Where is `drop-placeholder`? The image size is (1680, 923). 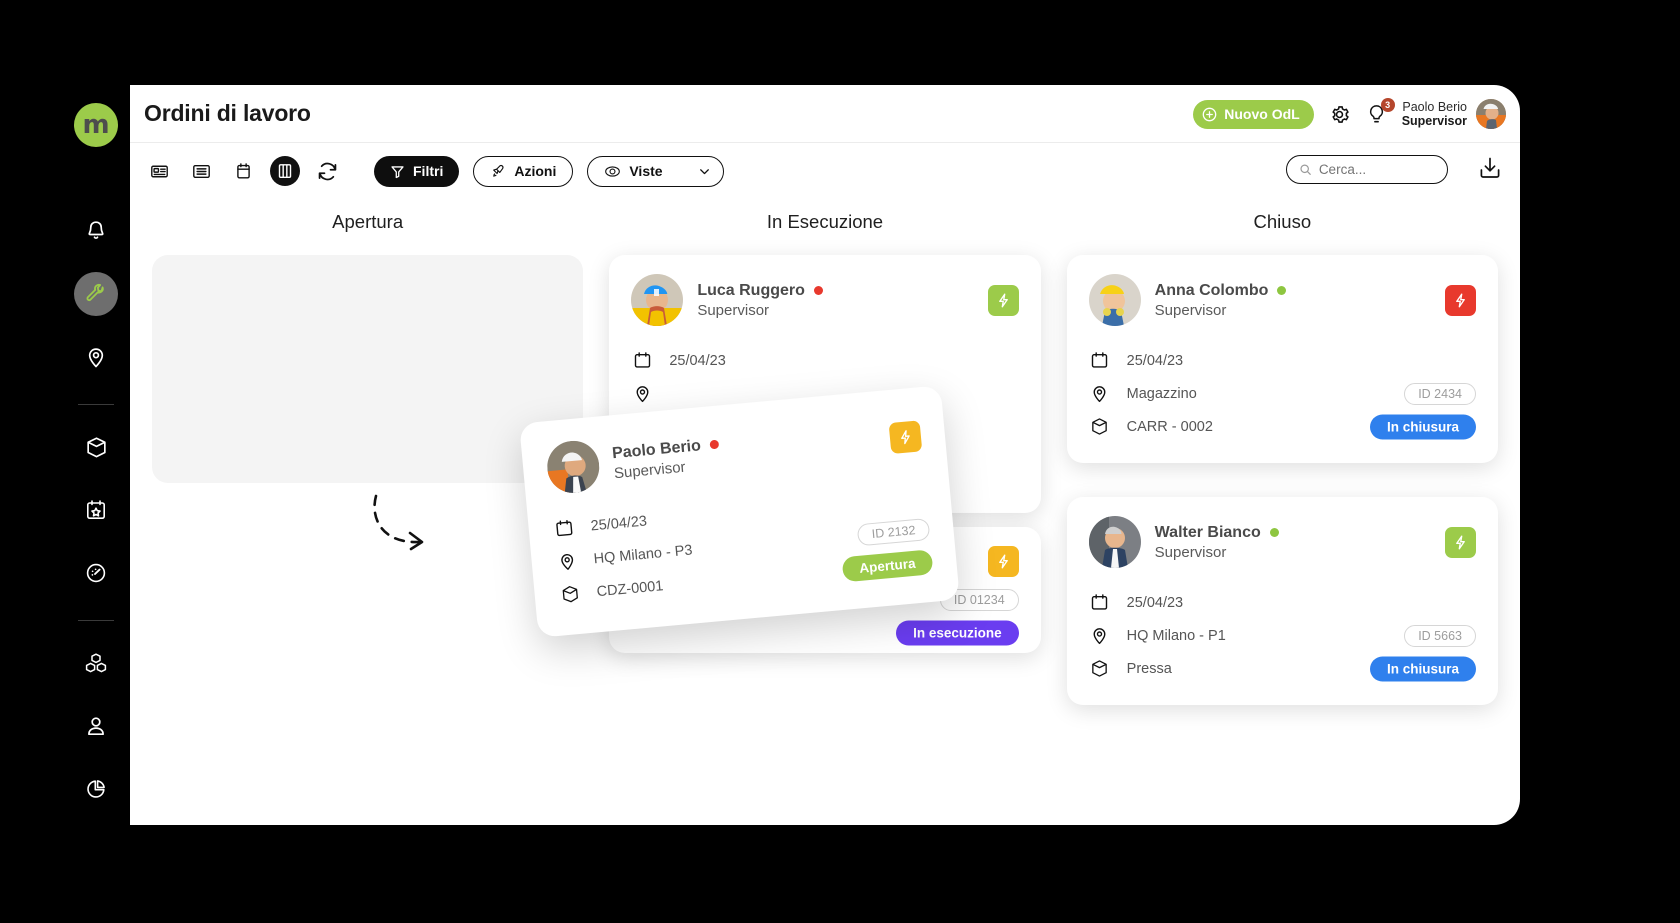
drop-placeholder is located at coordinates (368, 369).